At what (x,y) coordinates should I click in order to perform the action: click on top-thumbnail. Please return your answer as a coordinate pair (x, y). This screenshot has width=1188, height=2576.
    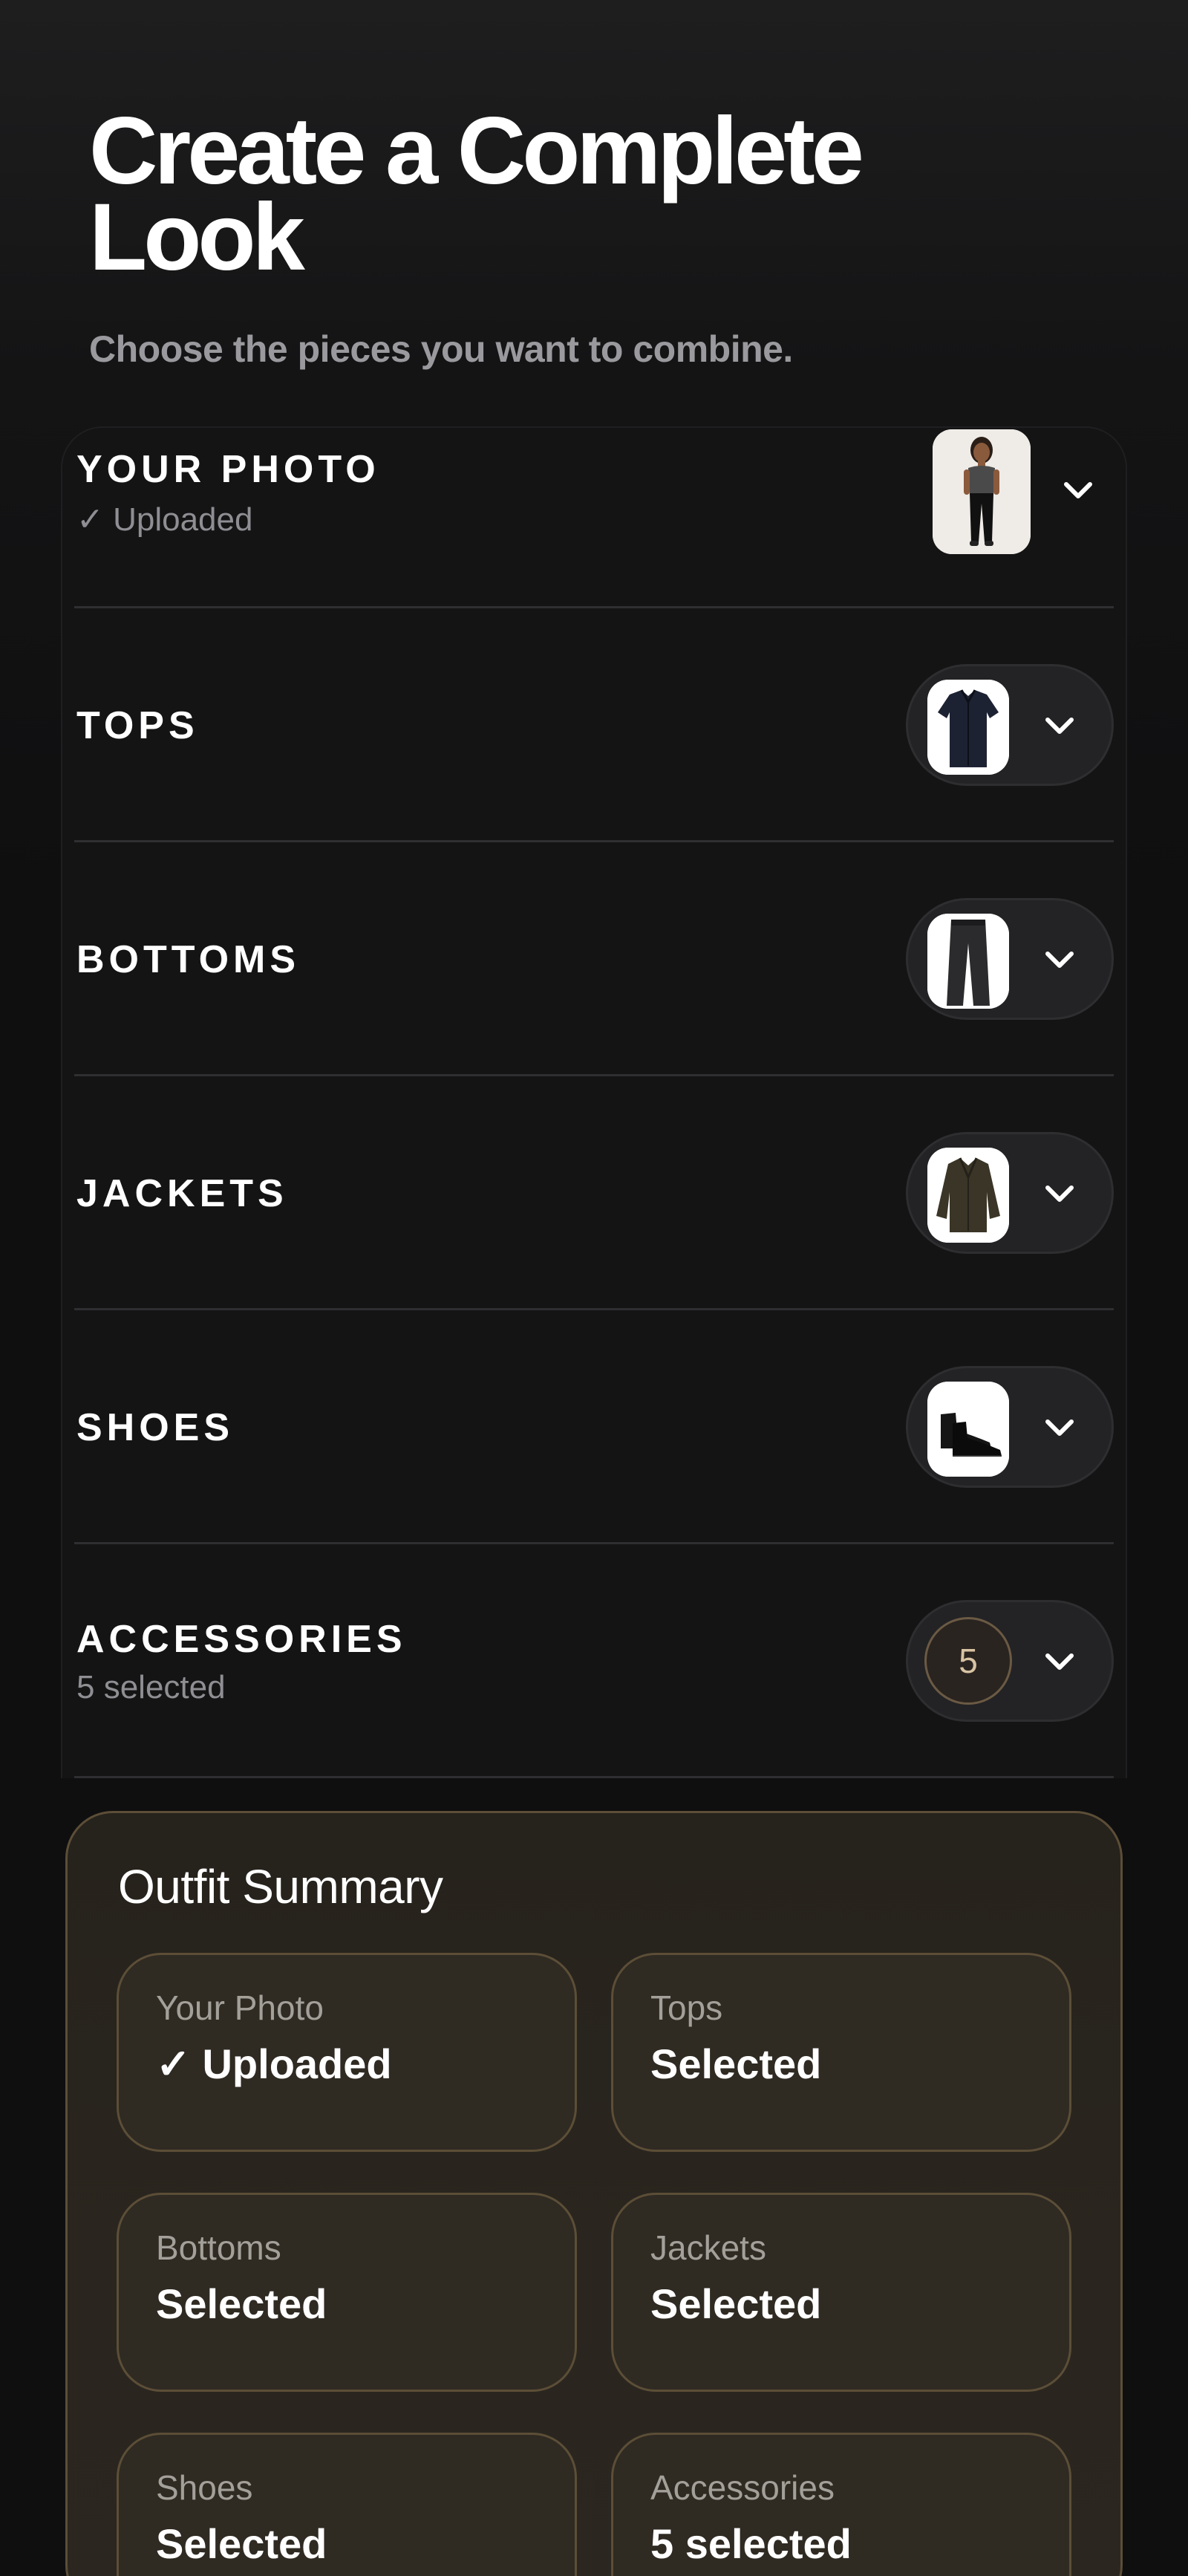
    Looking at the image, I should click on (968, 727).